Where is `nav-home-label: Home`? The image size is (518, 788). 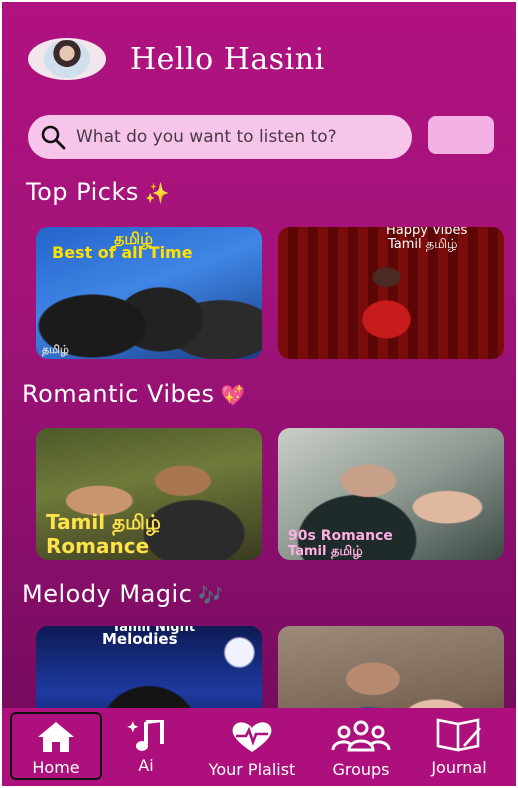
nav-home-label: Home is located at coordinates (56, 767).